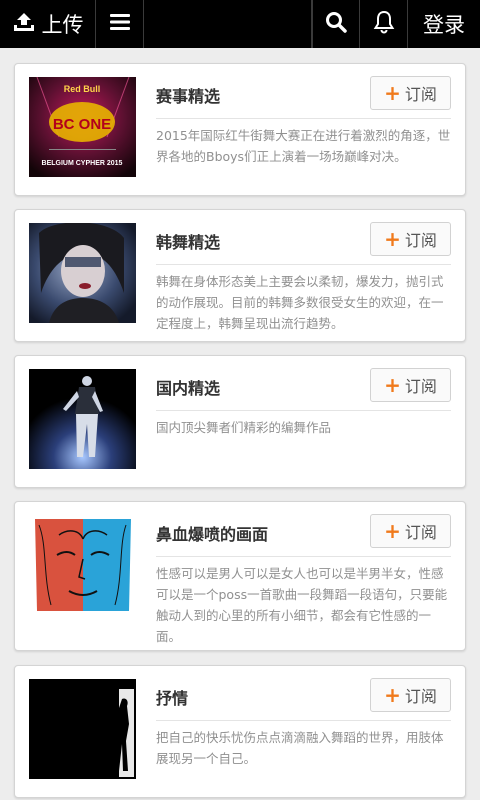  Describe the element at coordinates (188, 96) in the screenshot. I see `category-title: 赛事精选` at that location.